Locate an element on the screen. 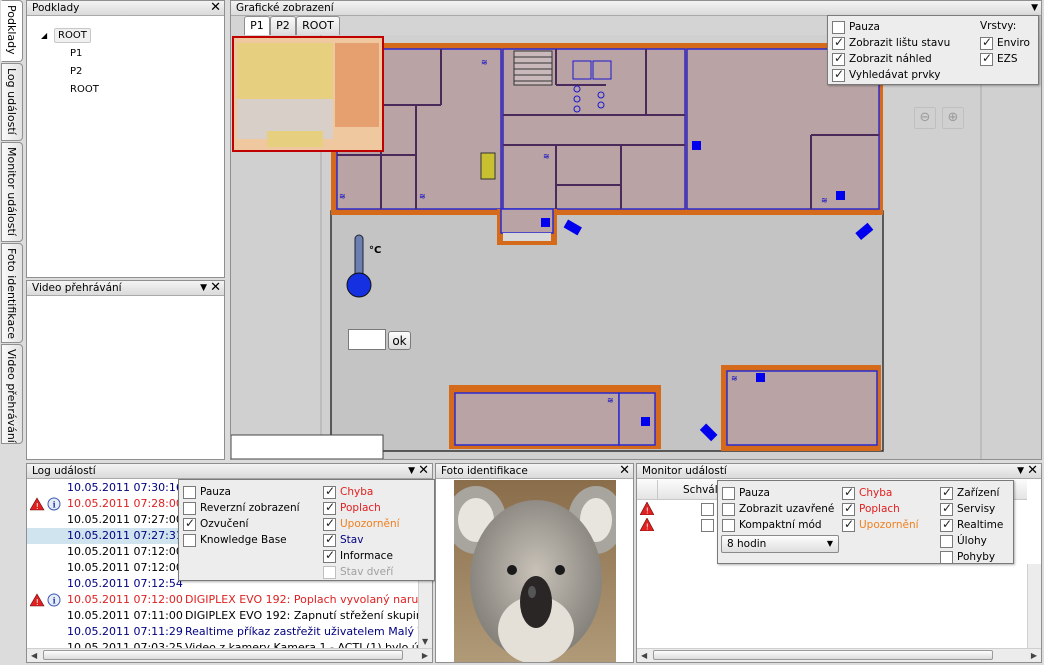 The width and height of the screenshot is (1044, 665). zoom-in-icon: ⊕ is located at coordinates (953, 118).